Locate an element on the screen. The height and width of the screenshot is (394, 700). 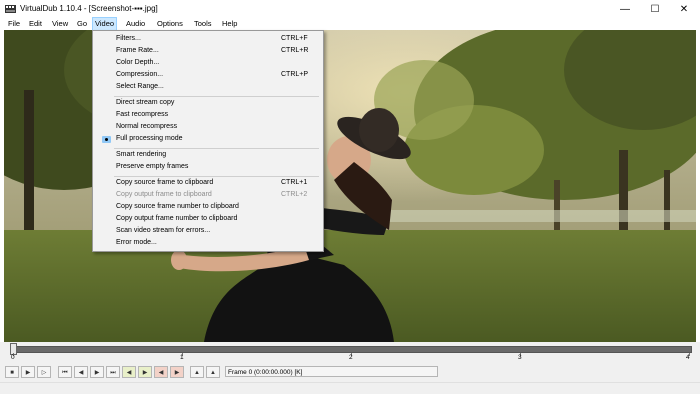
menu-item-copy-source-frame: Copy source frame to clipboard CTRL+1 is located at coordinates (208, 183).